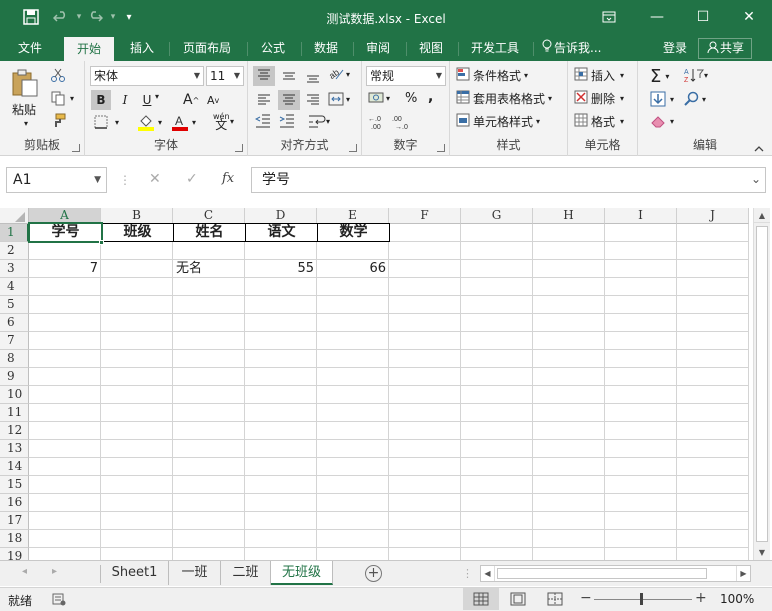 The image size is (772, 611). I want to click on sheet-tab-class1: 一班, so click(195, 573).